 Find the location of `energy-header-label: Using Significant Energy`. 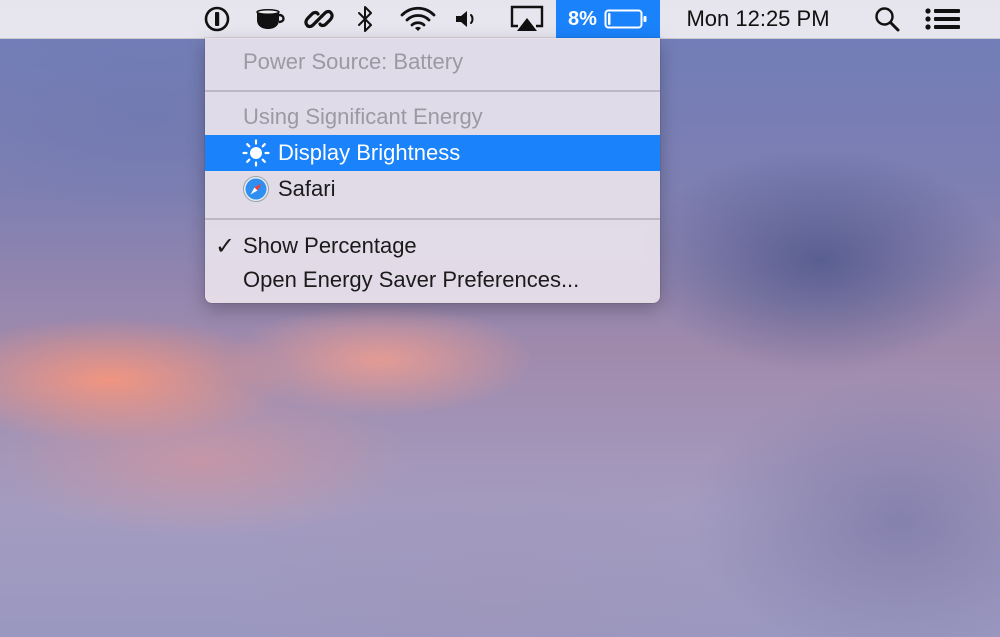

energy-header-label: Using Significant Energy is located at coordinates (363, 116).